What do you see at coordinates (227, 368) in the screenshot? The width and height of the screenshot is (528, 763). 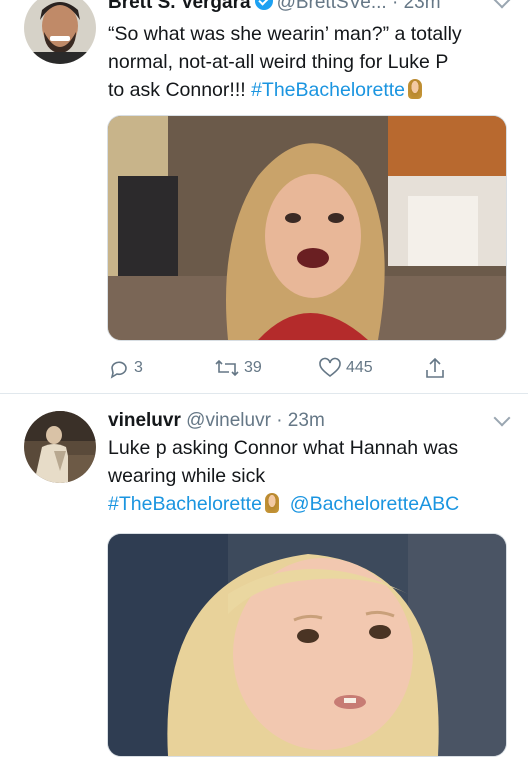 I see `retweet-icon` at bounding box center [227, 368].